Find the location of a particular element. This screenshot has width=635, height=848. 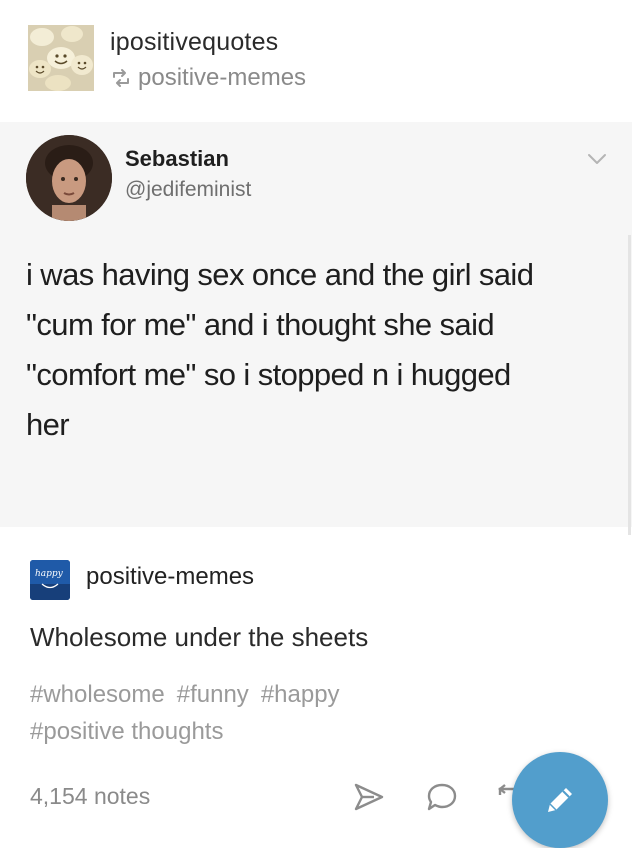

profile-photo-icon is located at coordinates (69, 178).